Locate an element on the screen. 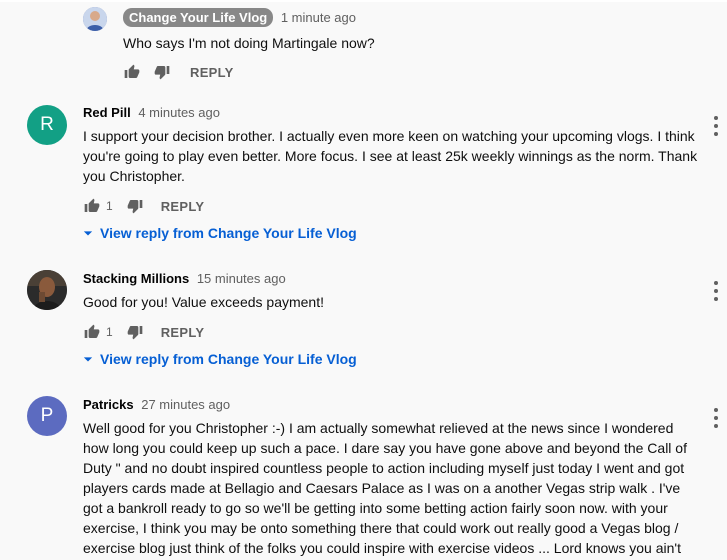  comment-text: Who says I'm not doing Martingale now? is located at coordinates (249, 43).